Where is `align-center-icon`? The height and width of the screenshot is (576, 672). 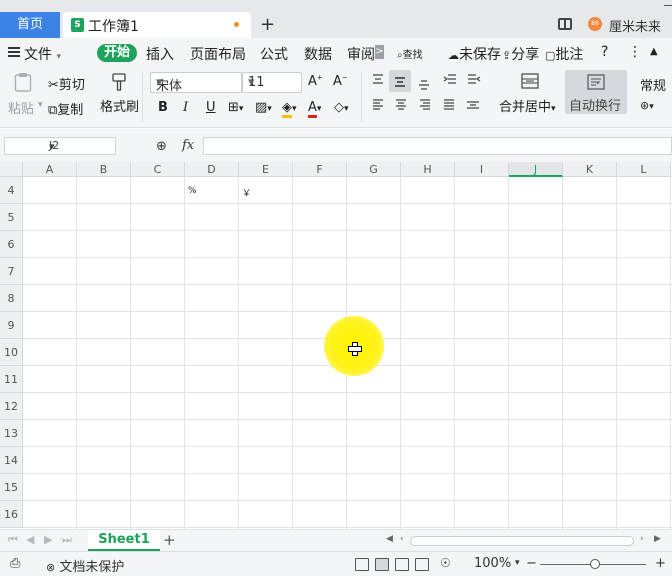
align-center-icon is located at coordinates (401, 105).